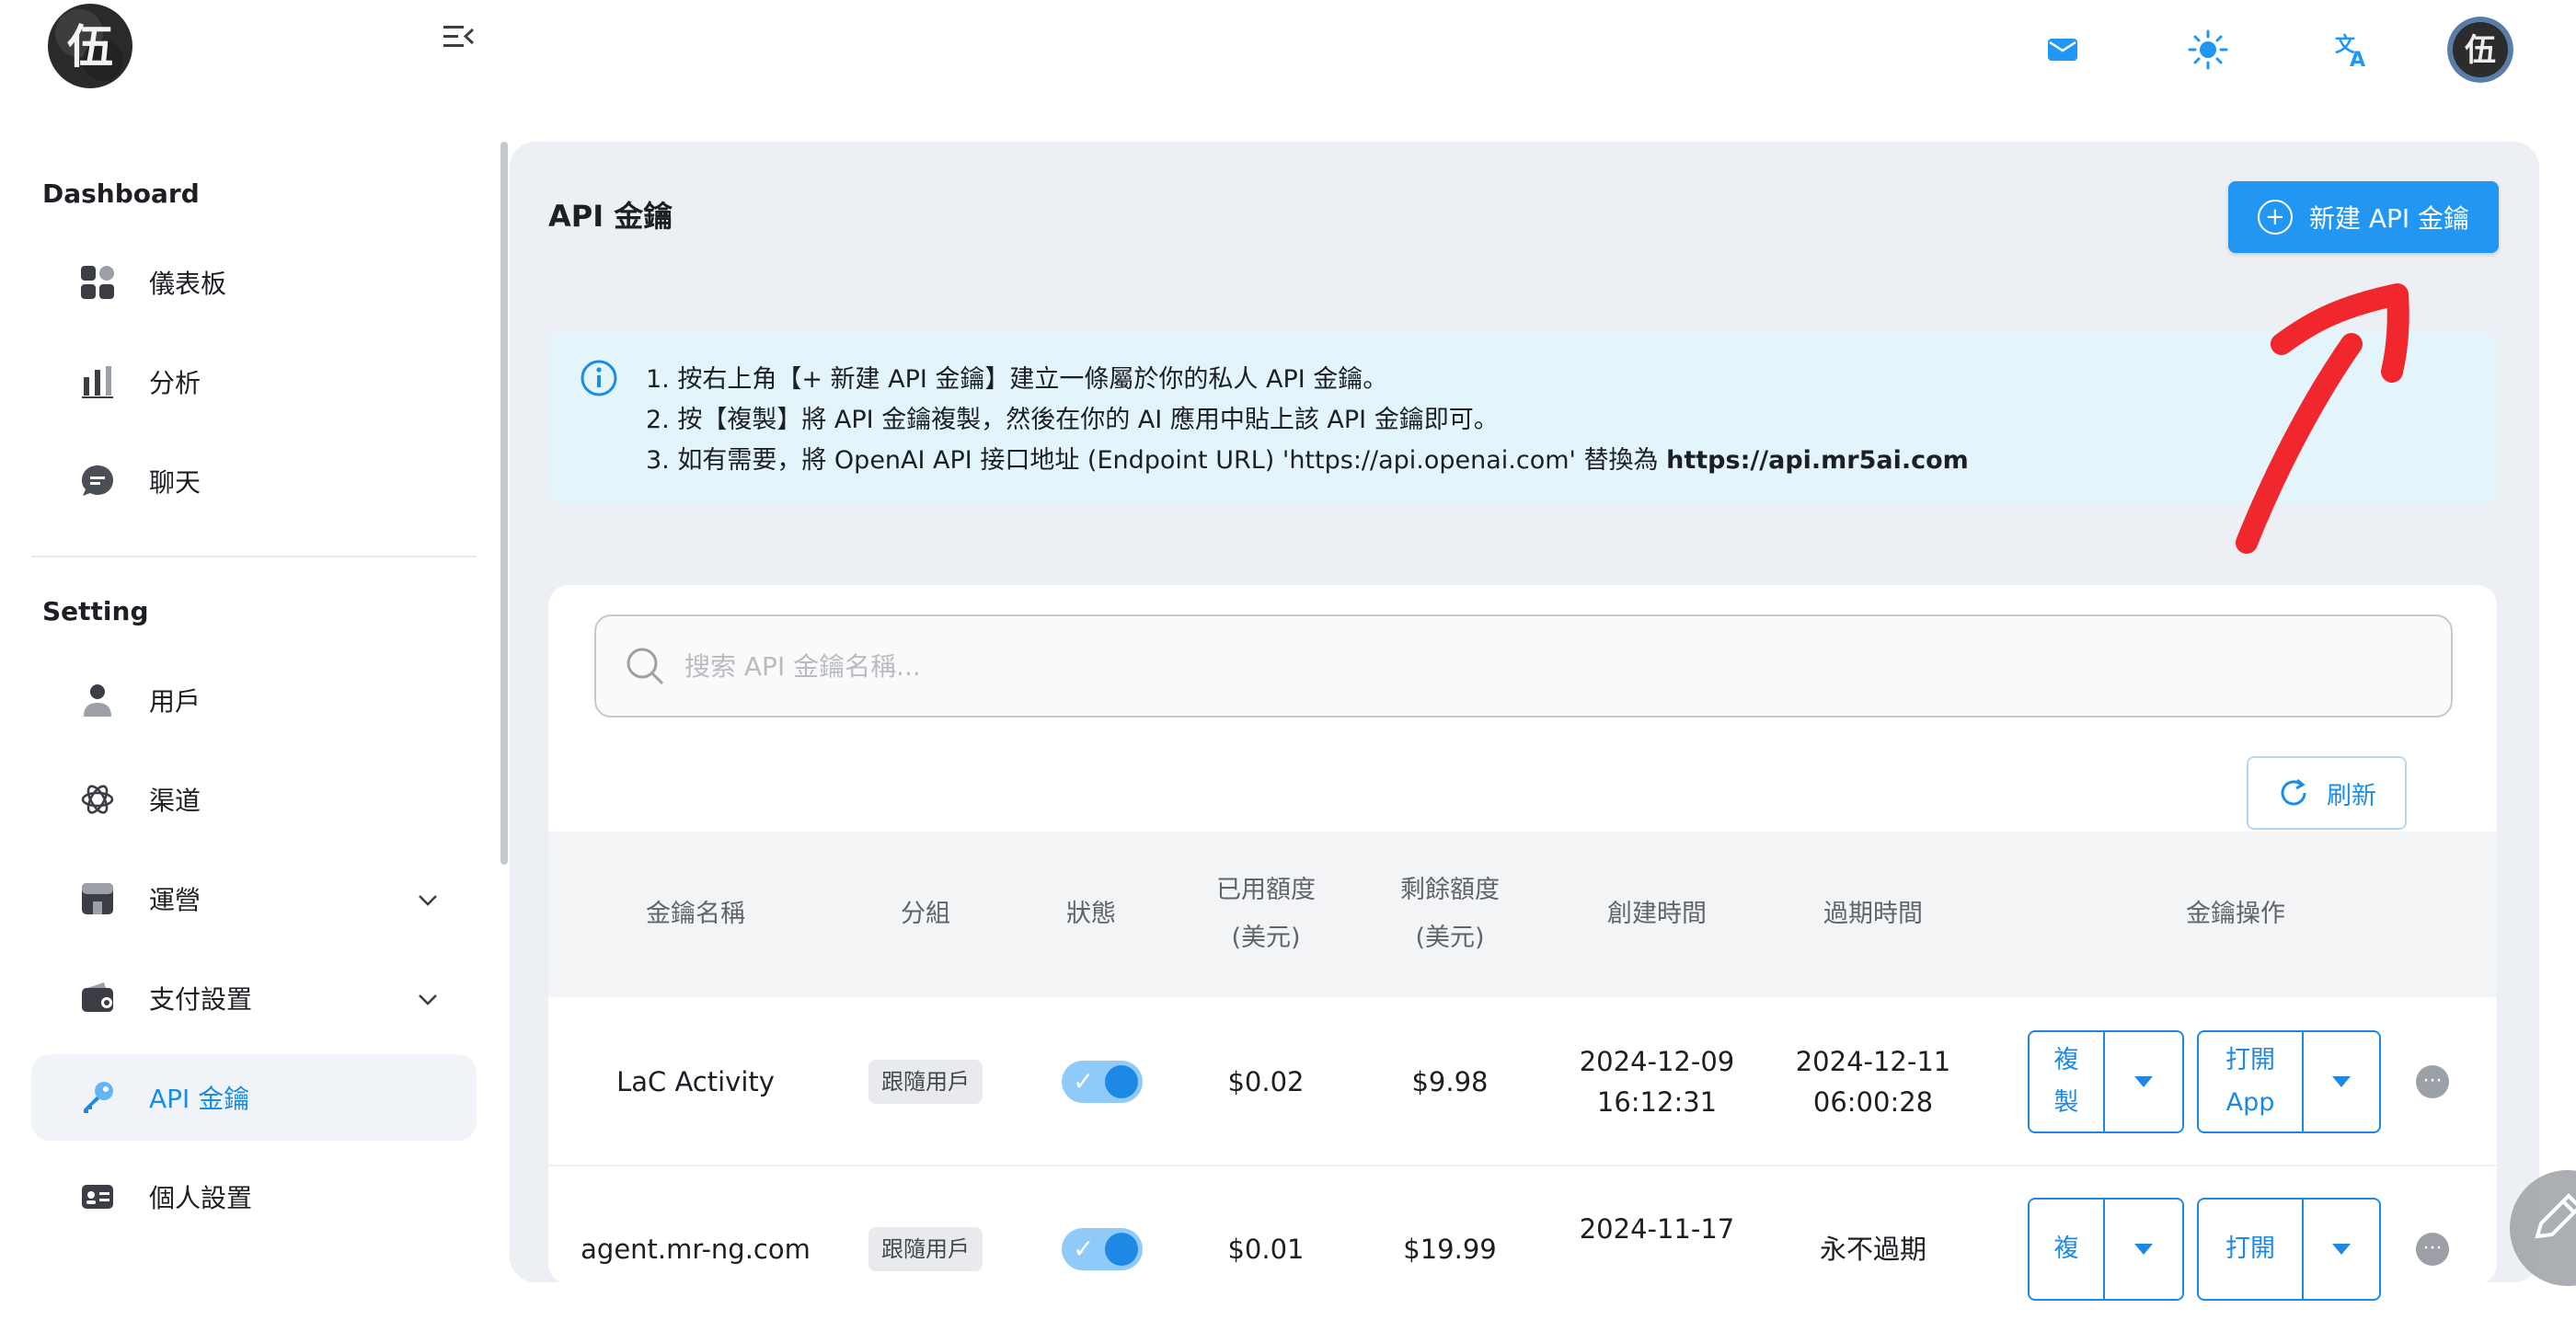 This screenshot has width=2576, height=1332. Describe the element at coordinates (254, 556) in the screenshot. I see `sidebar-divider` at that location.